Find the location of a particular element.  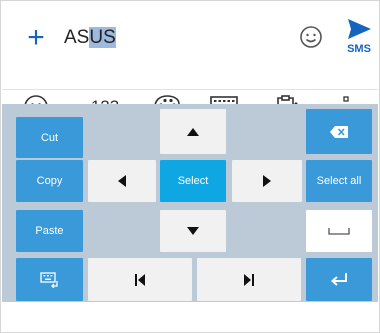

send-label: SMS is located at coordinates (359, 49).